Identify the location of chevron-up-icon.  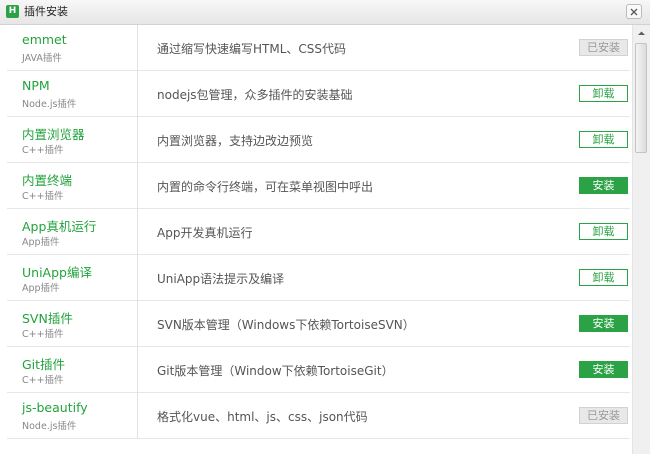
(641, 33).